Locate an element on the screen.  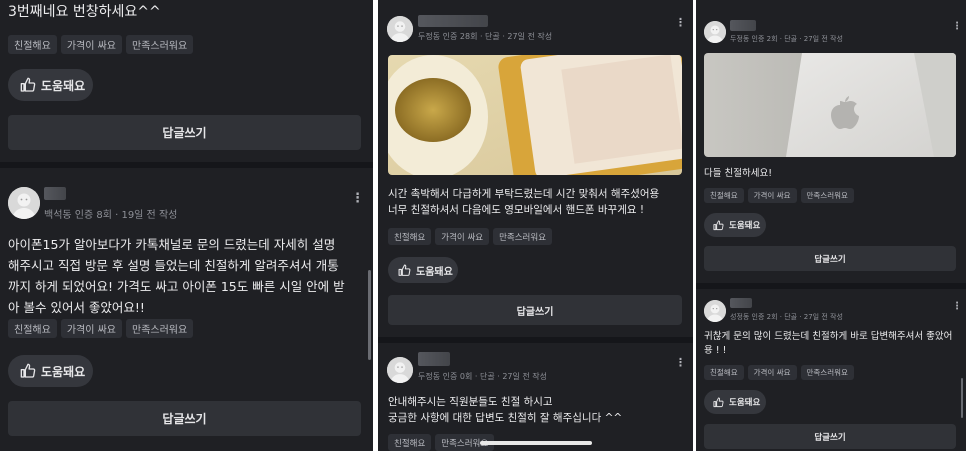
review-meta: 성정동 인증 2회 · 단골 · 27일 전 작성 is located at coordinates (786, 317).